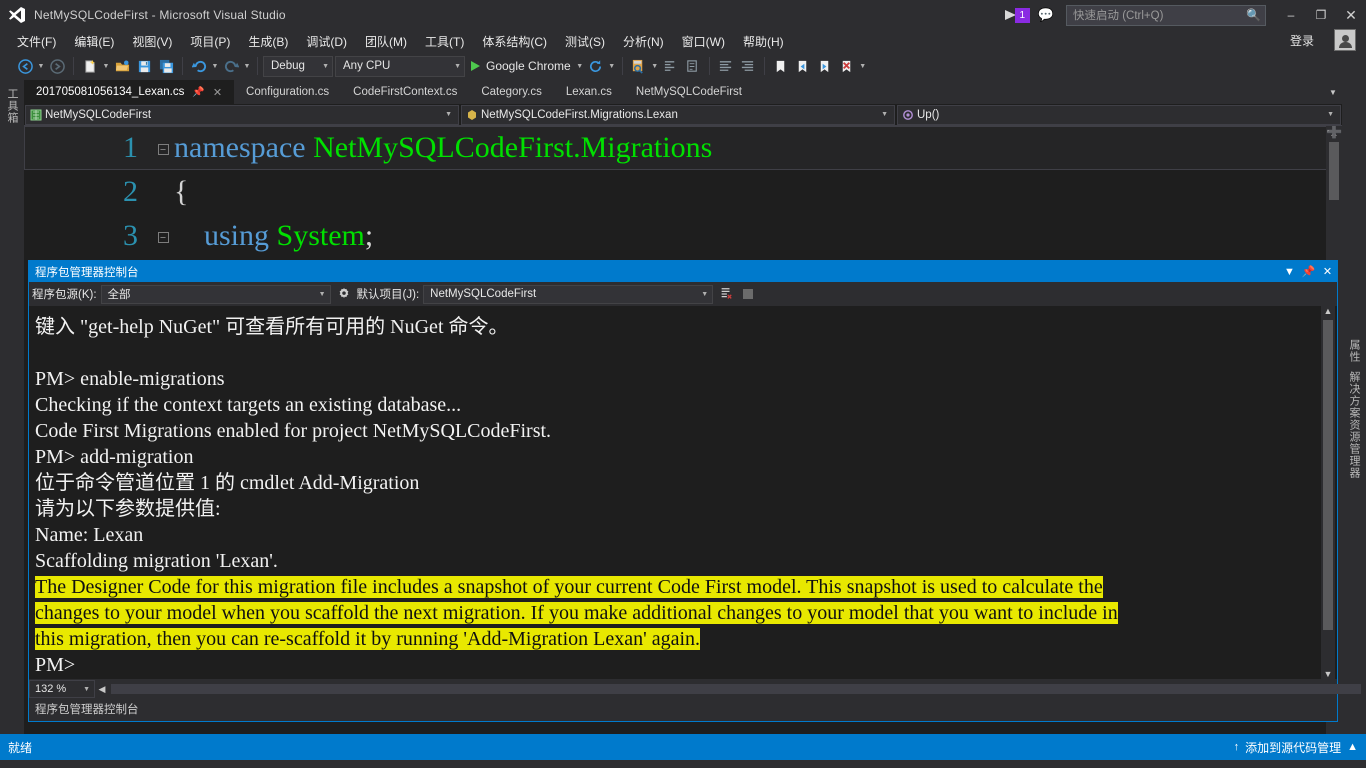 The height and width of the screenshot is (768, 1366). I want to click on undo-icon, so click(199, 66).